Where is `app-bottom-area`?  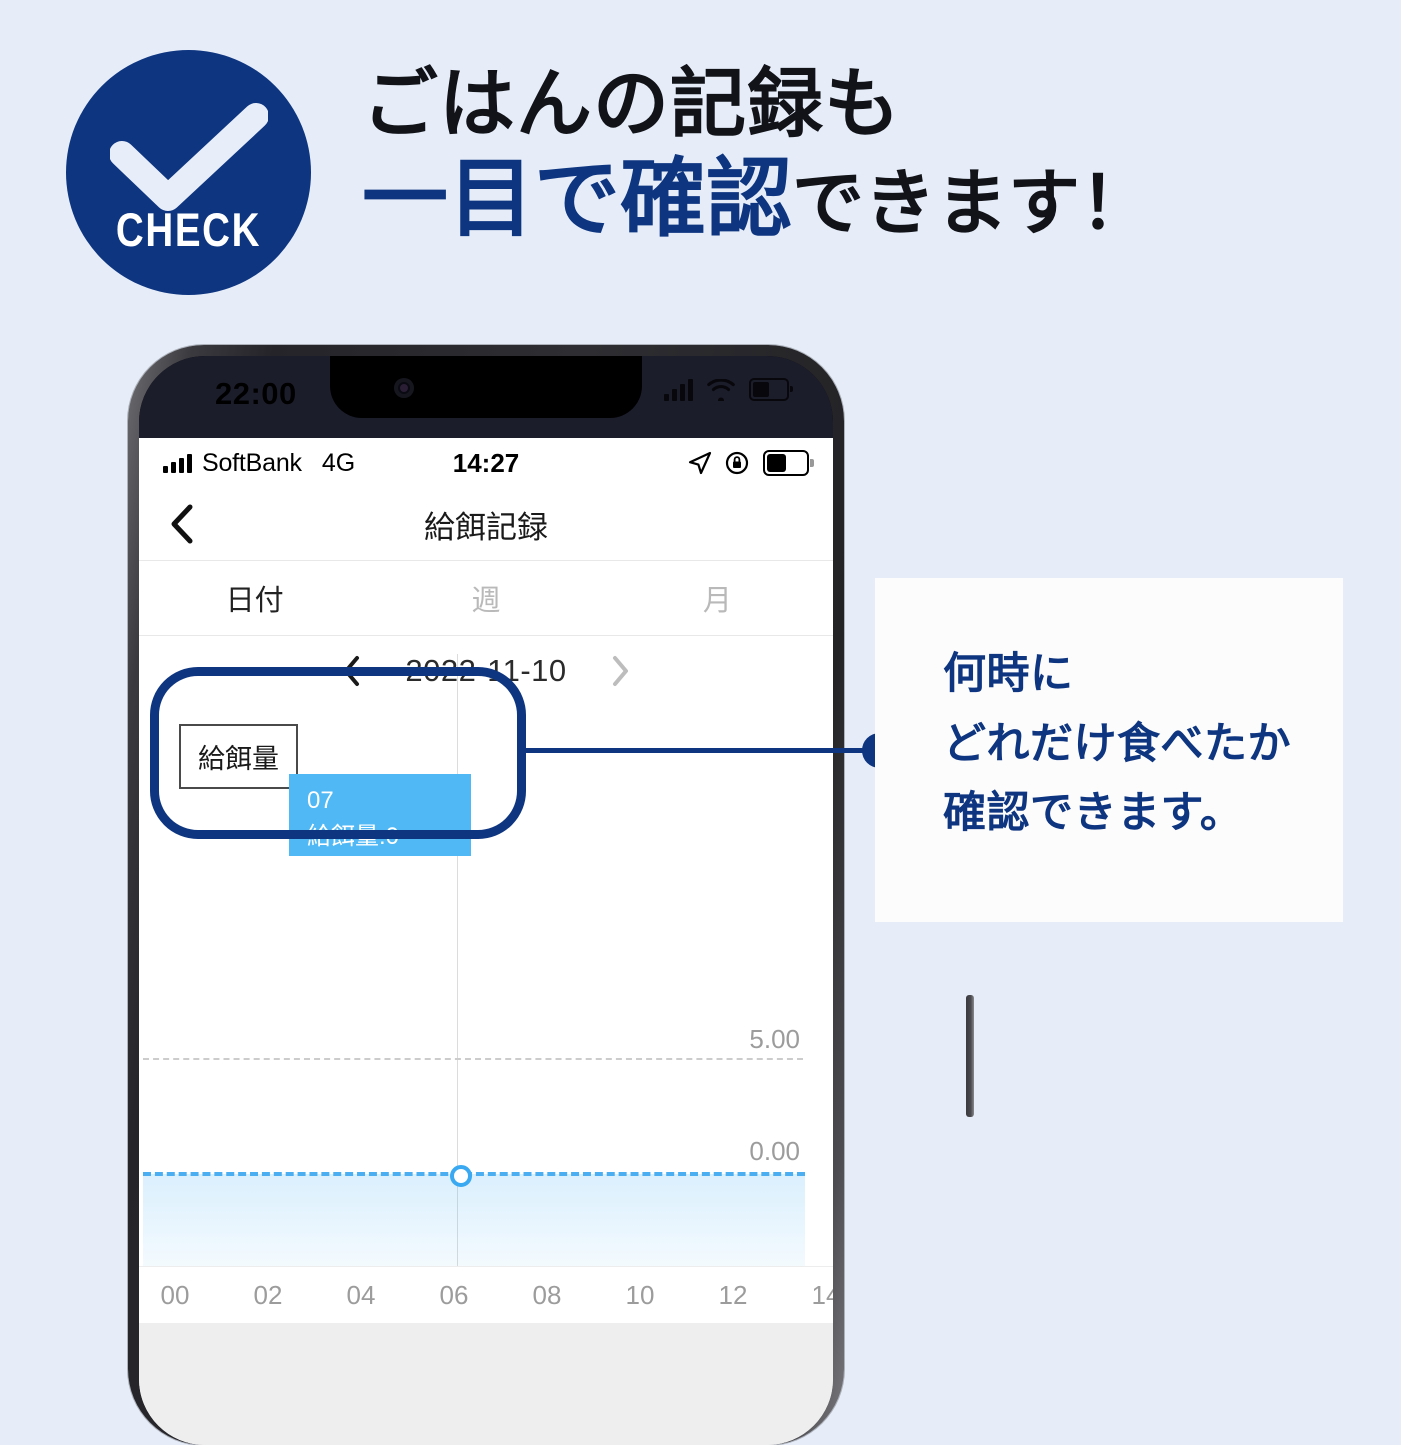
app-bottom-area is located at coordinates (486, 1384).